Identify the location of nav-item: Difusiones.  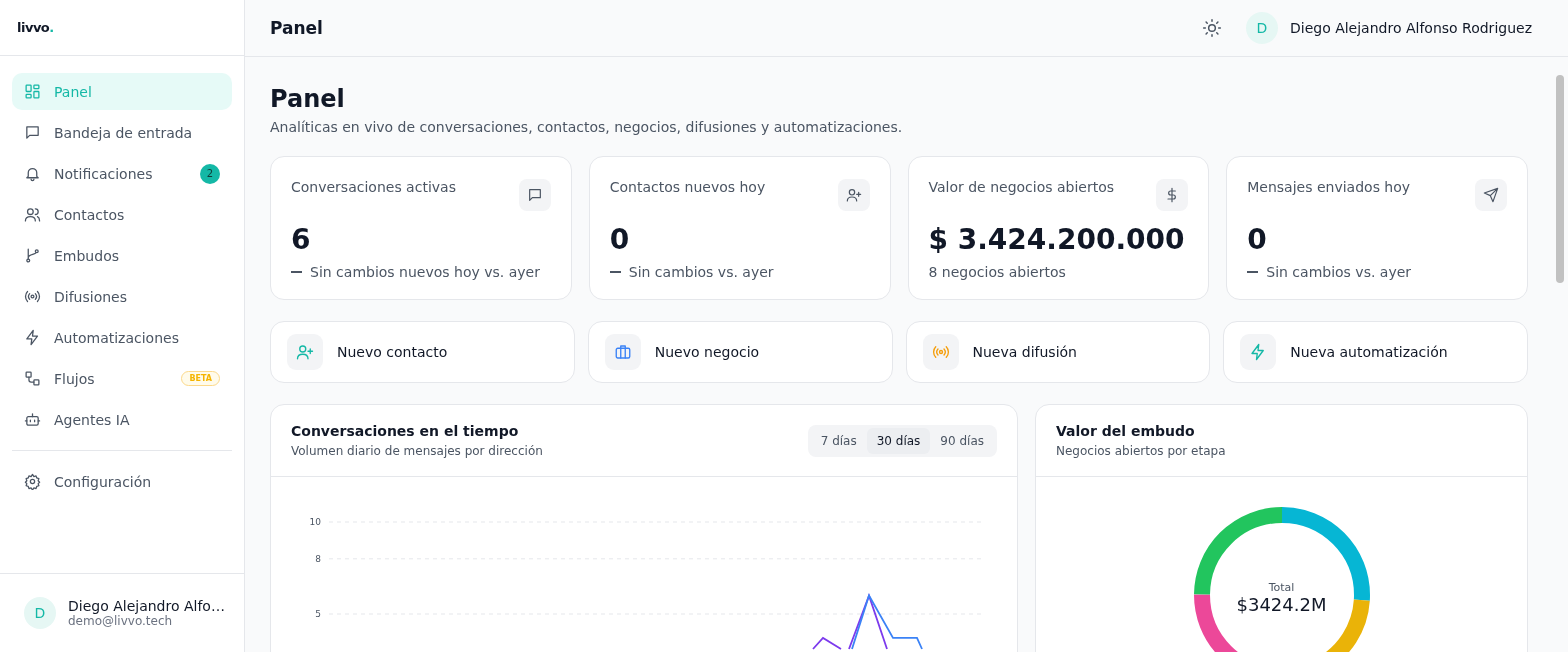
(122, 296).